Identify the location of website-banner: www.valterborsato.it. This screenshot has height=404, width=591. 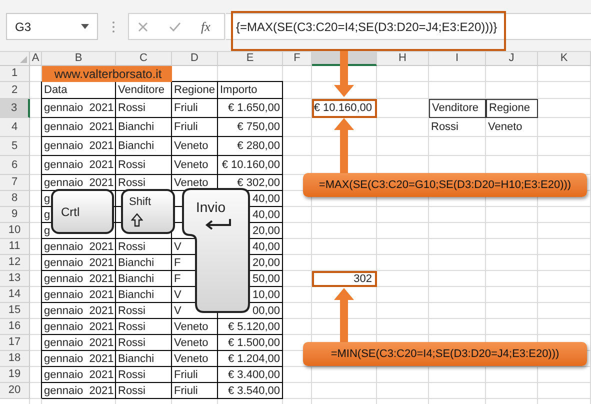
(107, 74).